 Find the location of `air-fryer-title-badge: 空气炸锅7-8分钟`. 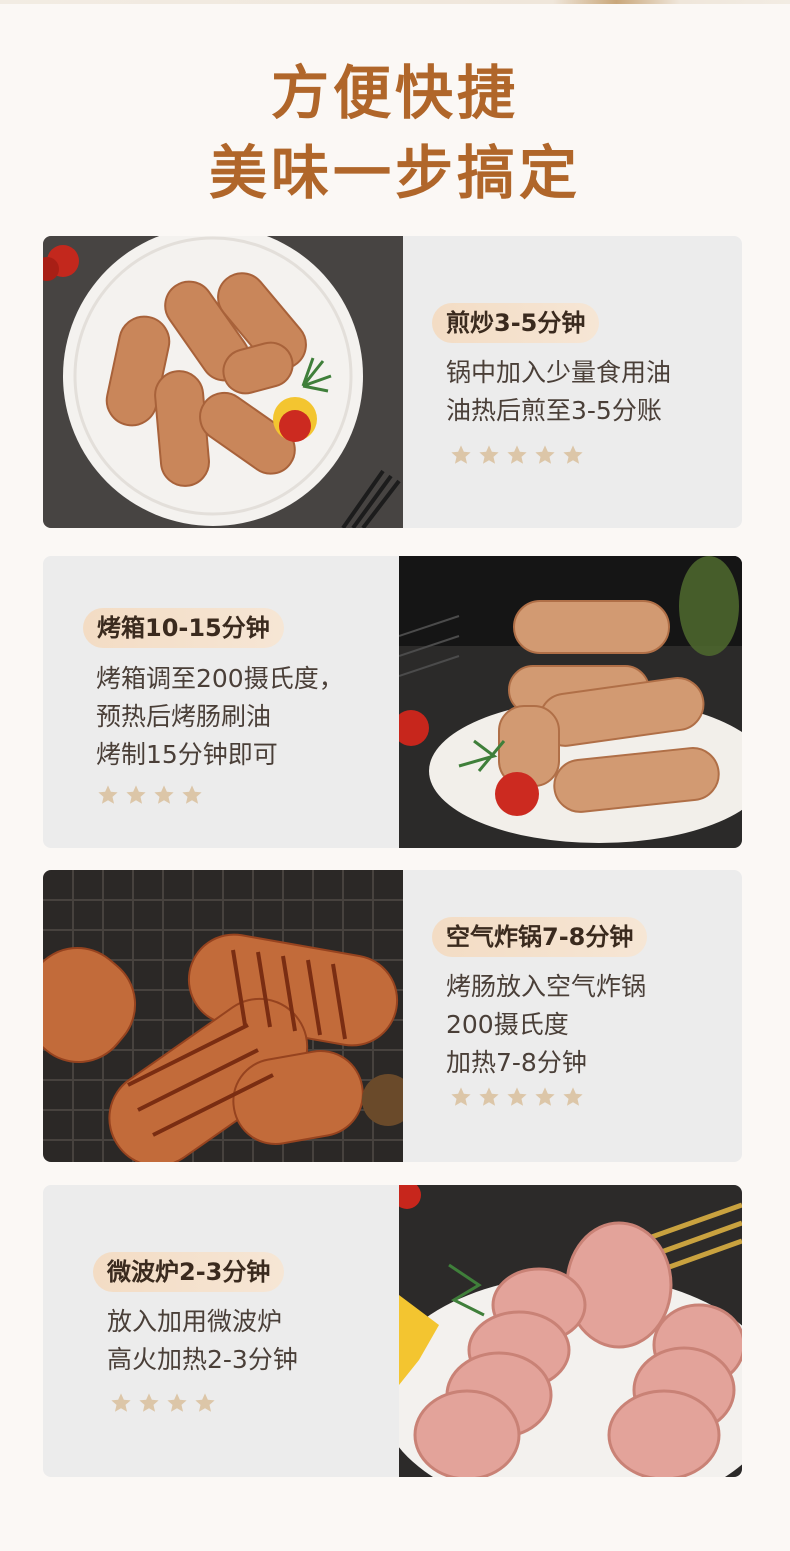

air-fryer-title-badge: 空气炸锅7-8分钟 is located at coordinates (540, 937).